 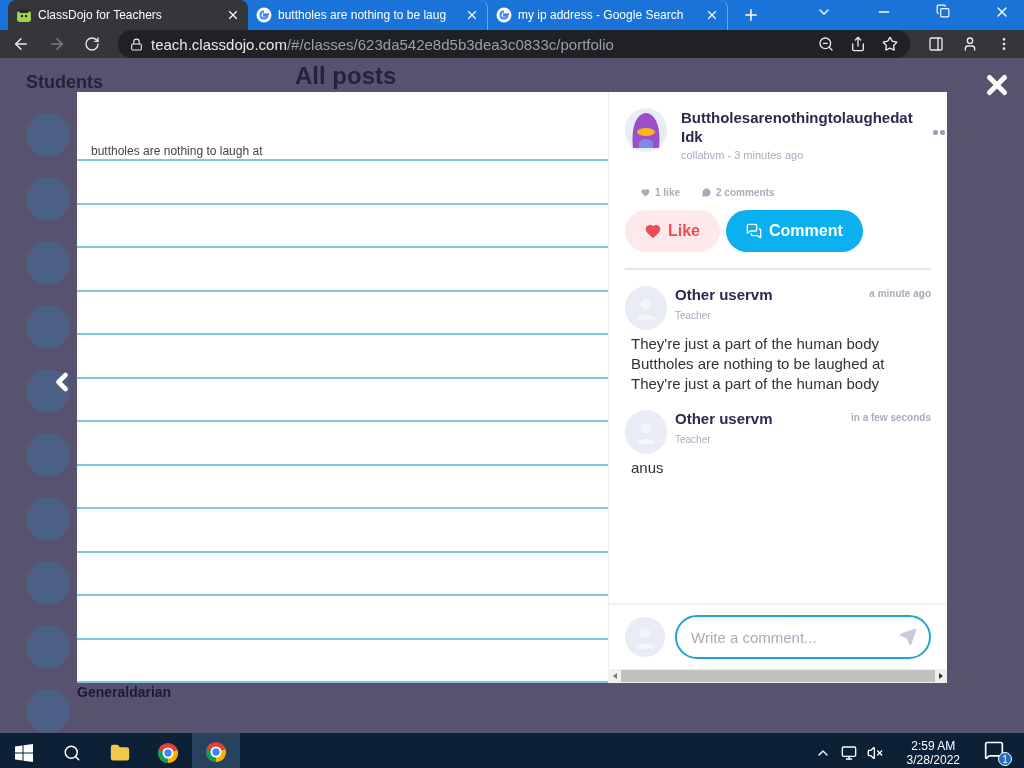 What do you see at coordinates (890, 418) in the screenshot?
I see `comment-time: in a few seconds` at bounding box center [890, 418].